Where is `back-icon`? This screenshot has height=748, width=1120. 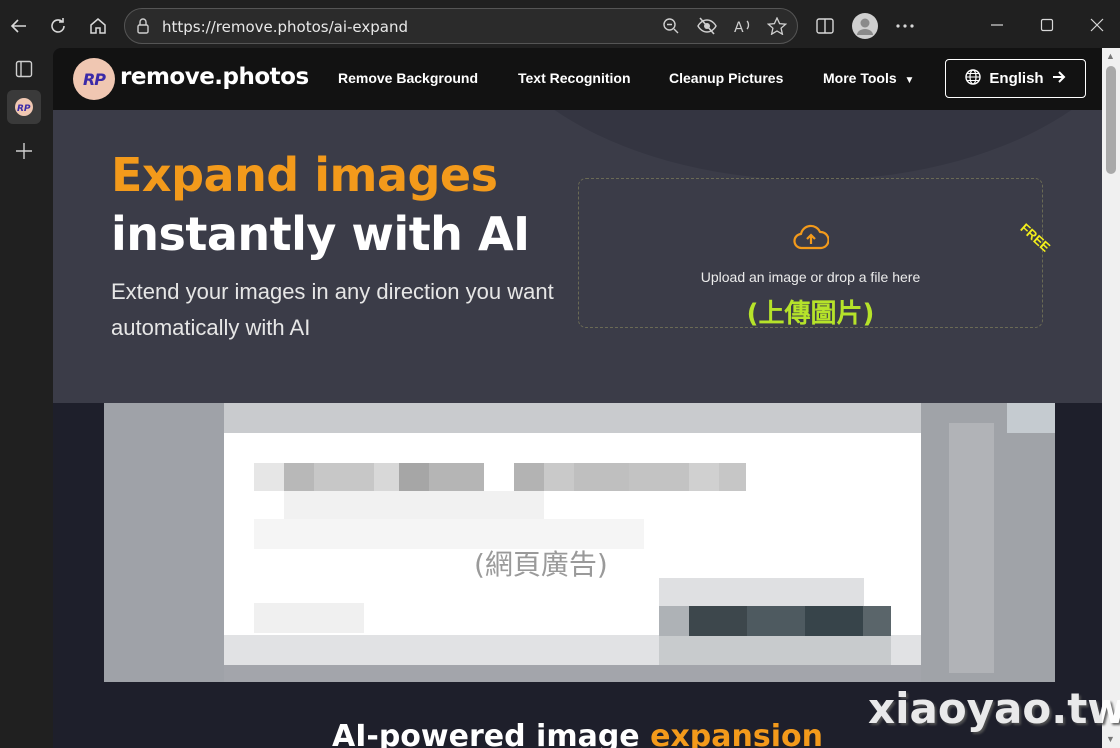
back-icon is located at coordinates (19, 26).